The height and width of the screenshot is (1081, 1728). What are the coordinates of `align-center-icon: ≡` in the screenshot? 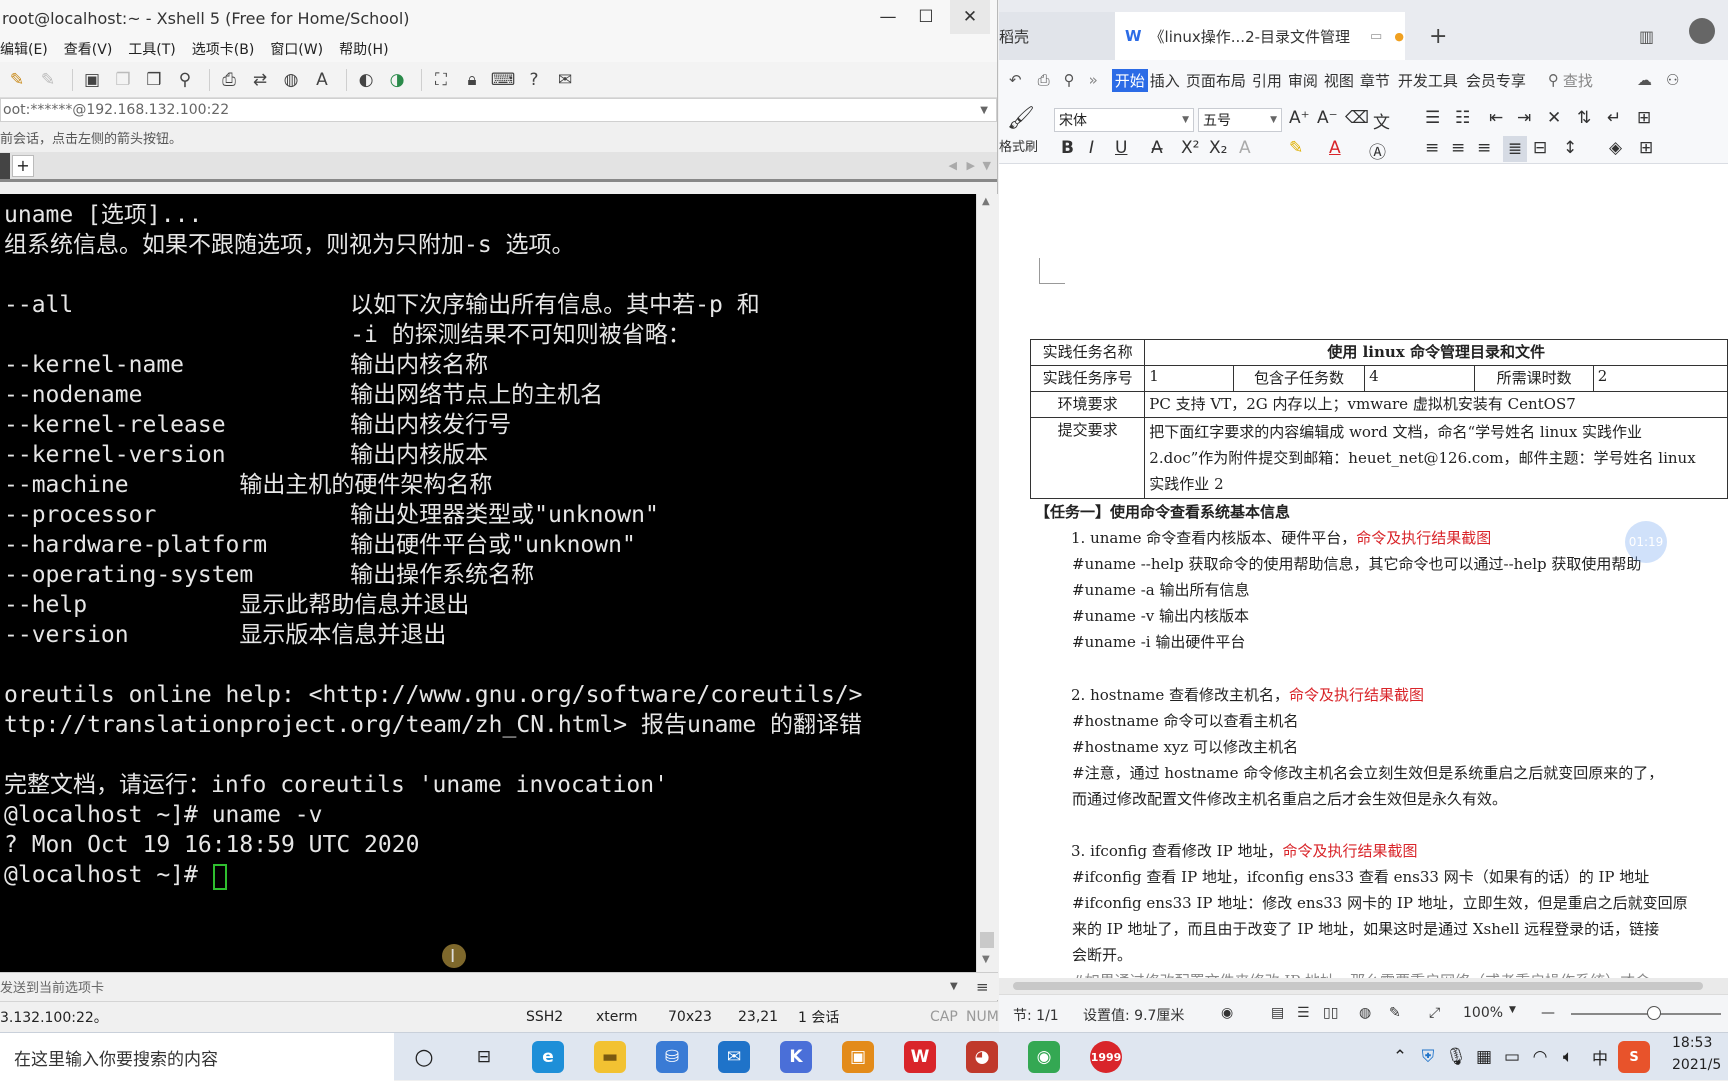 It's located at (1458, 148).